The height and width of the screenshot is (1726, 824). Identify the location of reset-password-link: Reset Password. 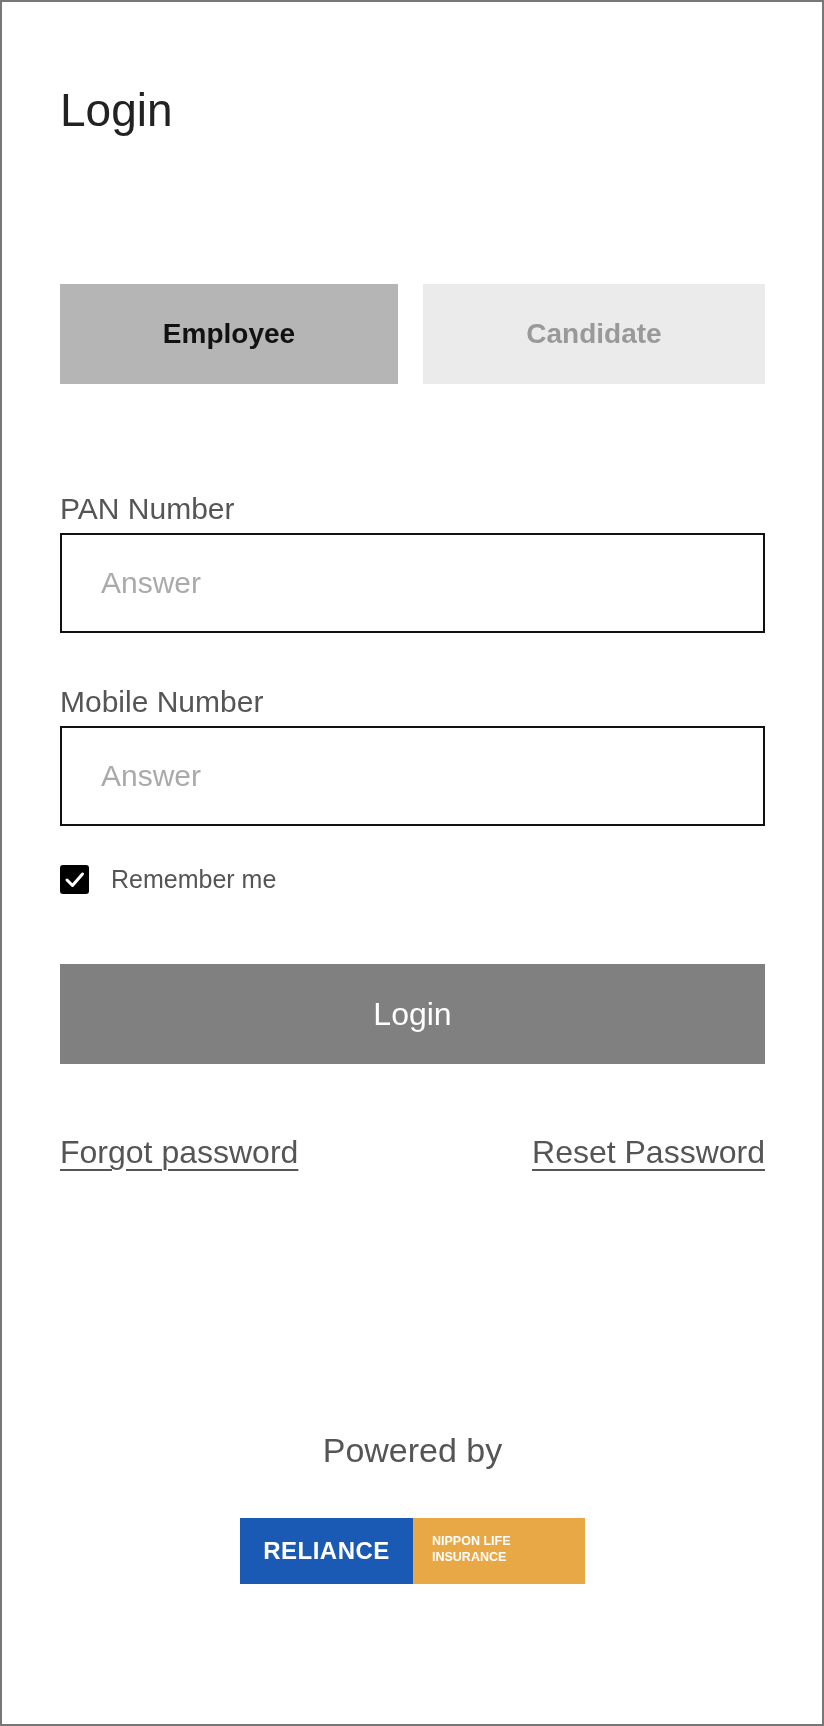
(648, 1152).